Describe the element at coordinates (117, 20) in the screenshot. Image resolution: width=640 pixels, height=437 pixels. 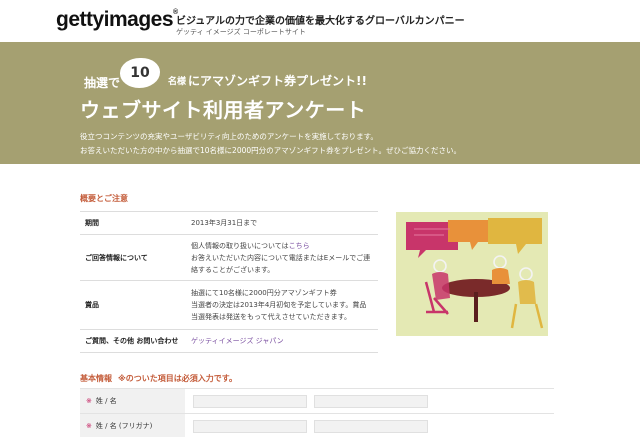
I see `gettyimages-logo: gettyimages®` at that location.